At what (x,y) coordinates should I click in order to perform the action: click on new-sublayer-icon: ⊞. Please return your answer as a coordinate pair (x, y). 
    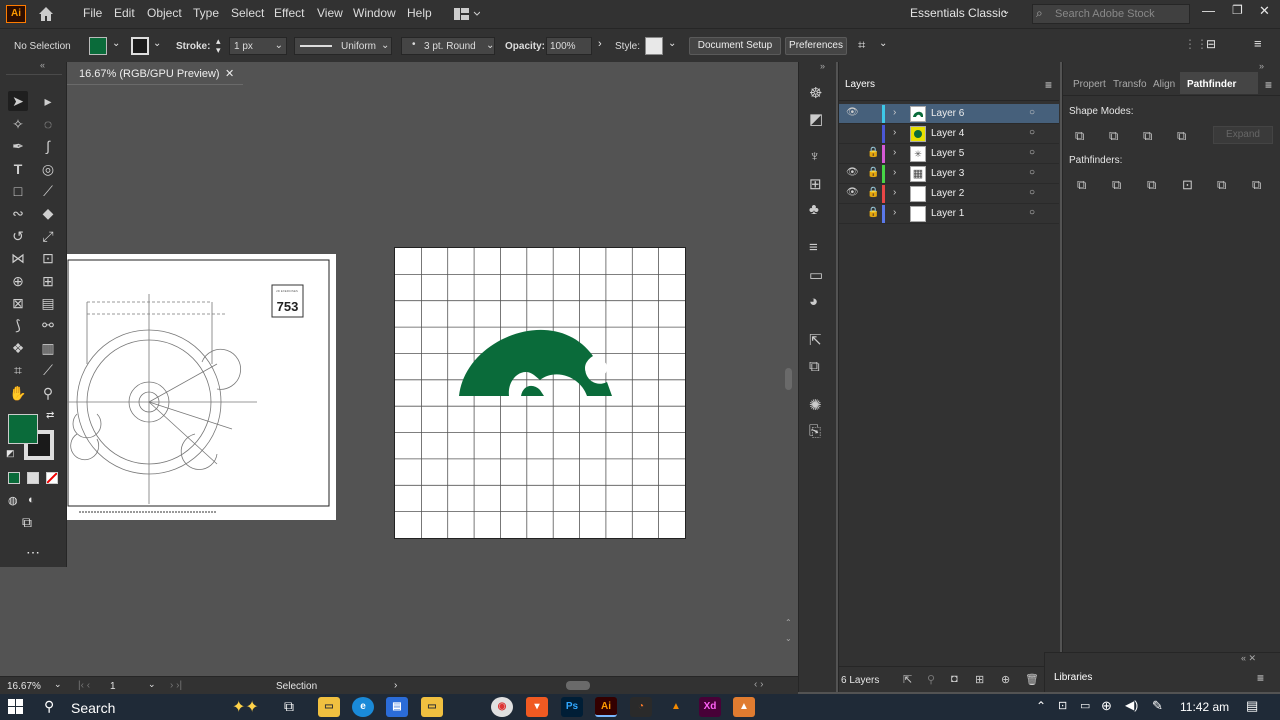
    Looking at the image, I should click on (979, 679).